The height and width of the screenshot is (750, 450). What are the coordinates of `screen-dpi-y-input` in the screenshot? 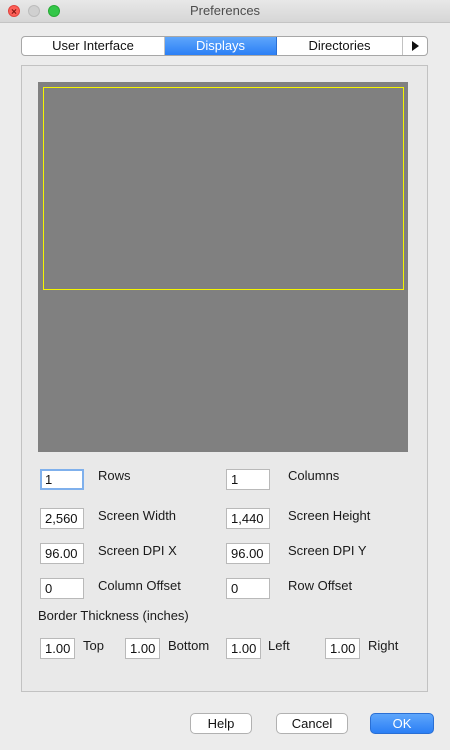 It's located at (248, 553).